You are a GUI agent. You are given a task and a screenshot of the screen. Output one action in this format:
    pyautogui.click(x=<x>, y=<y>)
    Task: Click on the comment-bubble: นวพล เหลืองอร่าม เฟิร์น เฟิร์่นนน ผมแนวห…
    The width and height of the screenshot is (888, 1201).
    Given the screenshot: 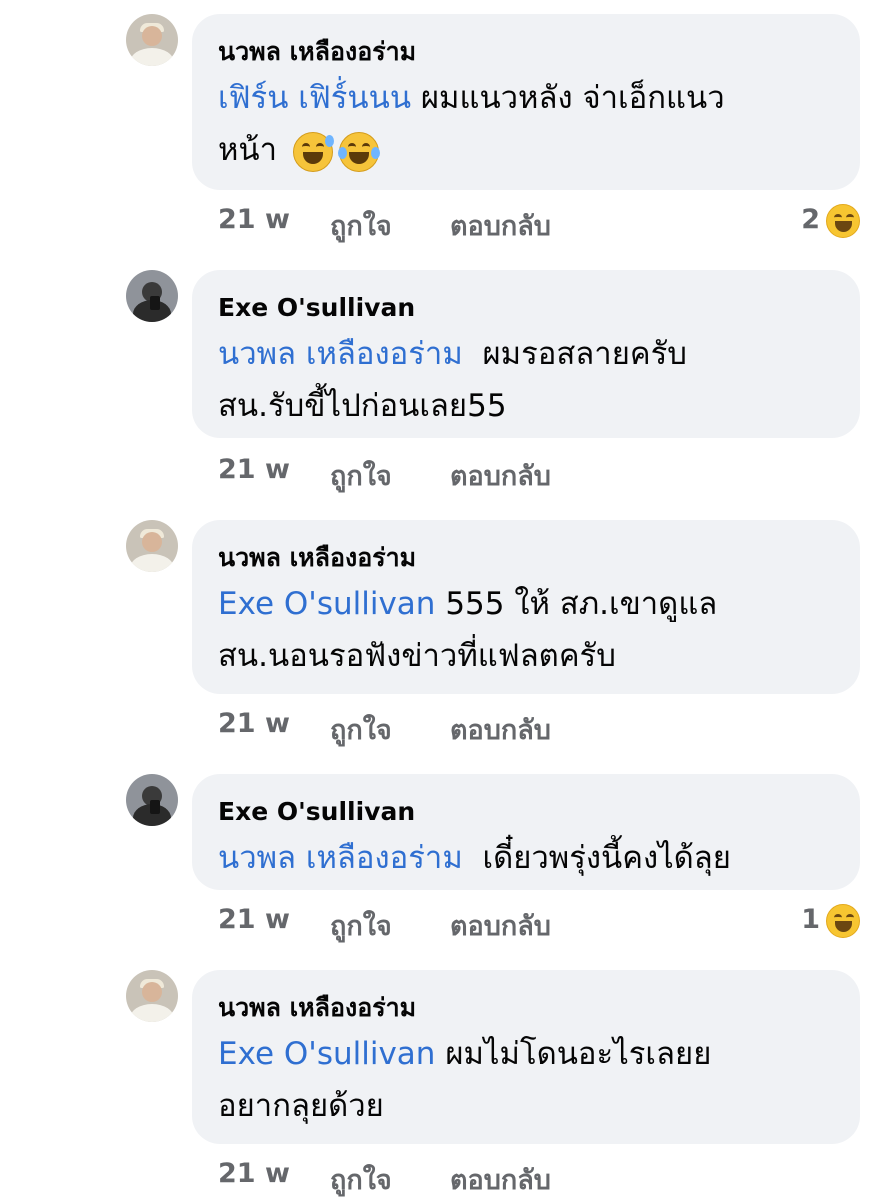 What is the action you would take?
    pyautogui.click(x=526, y=102)
    